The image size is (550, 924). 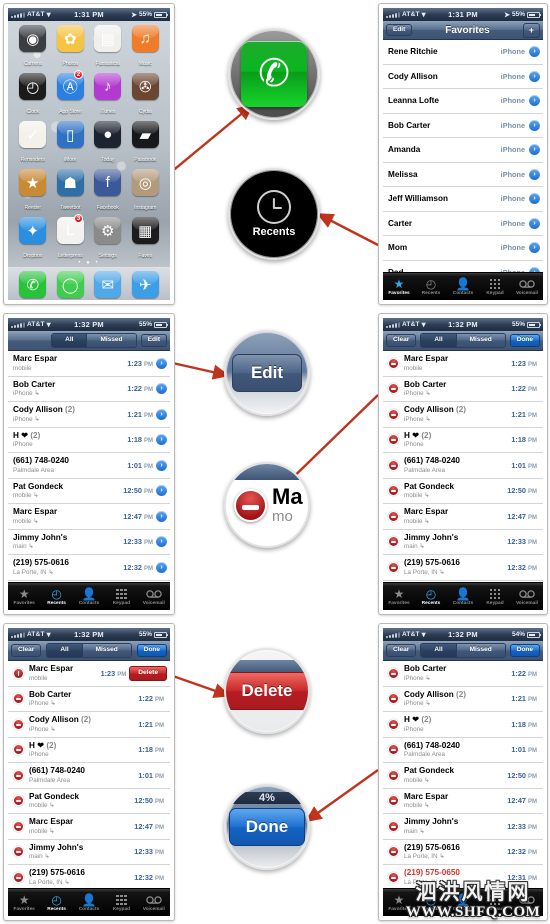 What do you see at coordinates (89, 491) in the screenshot?
I see `table-row: Pat Gondeck mobile ↳ 12:50 PM ›` at bounding box center [89, 491].